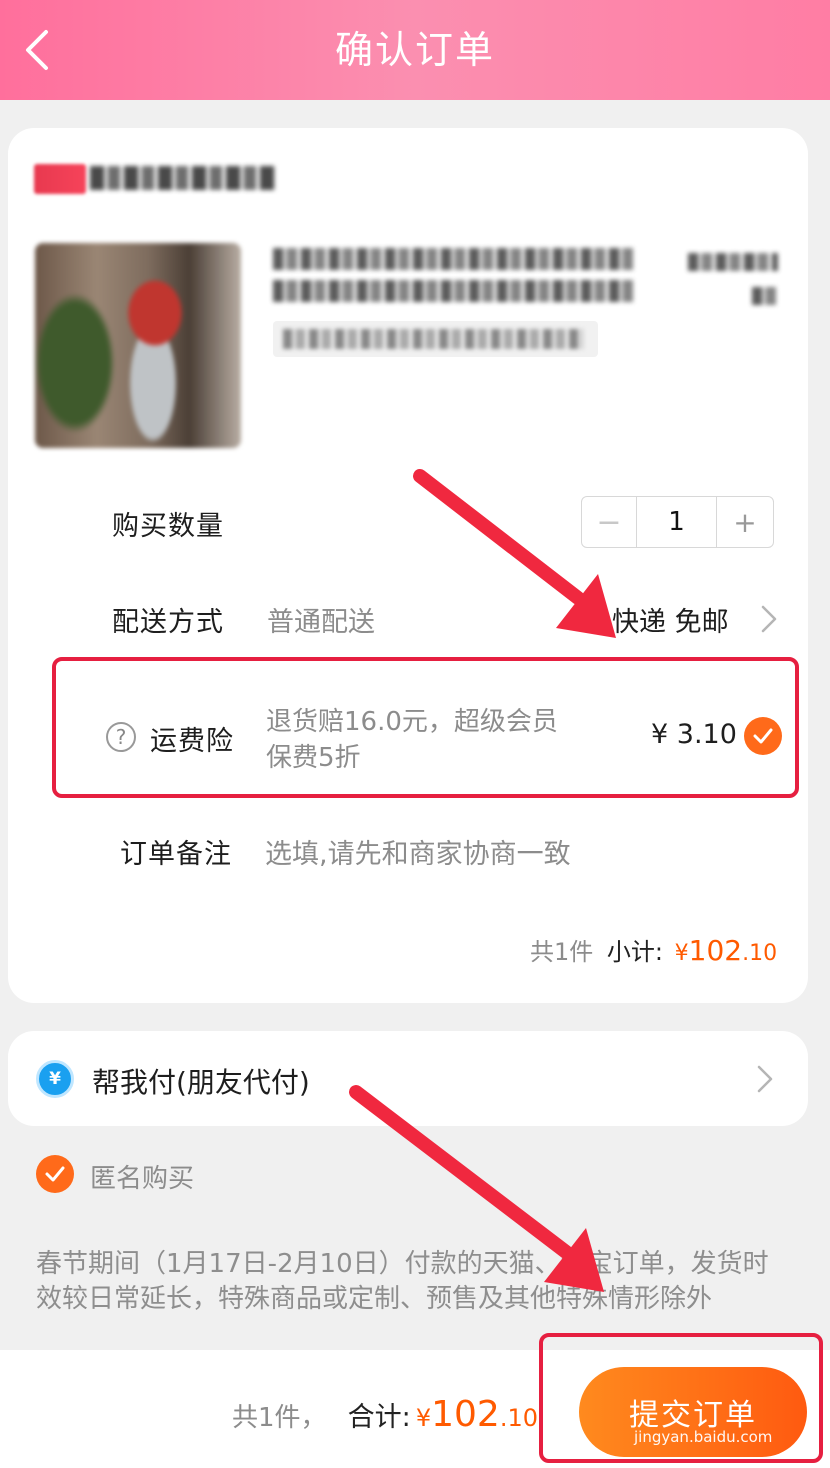 This screenshot has width=830, height=1468. Describe the element at coordinates (635, 952) in the screenshot. I see `subtotal-label: 小计:` at that location.